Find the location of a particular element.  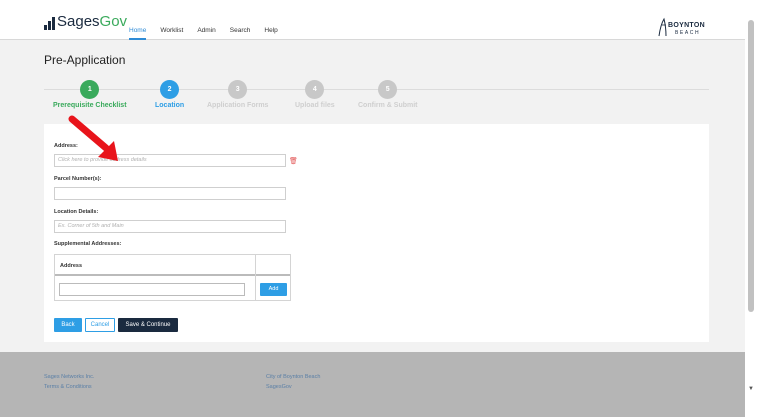

sagesgov-logo: SagesGov is located at coordinates (85, 22).